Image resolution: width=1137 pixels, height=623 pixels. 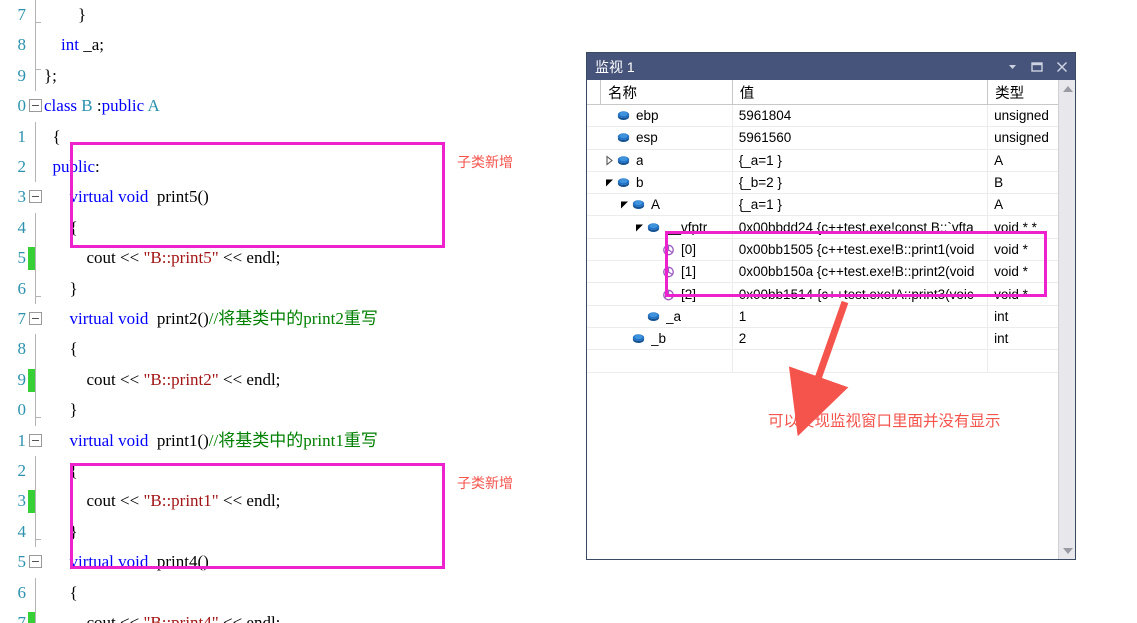 I want to click on code-line: 5 virtual void print4(), so click(x=293, y=562).